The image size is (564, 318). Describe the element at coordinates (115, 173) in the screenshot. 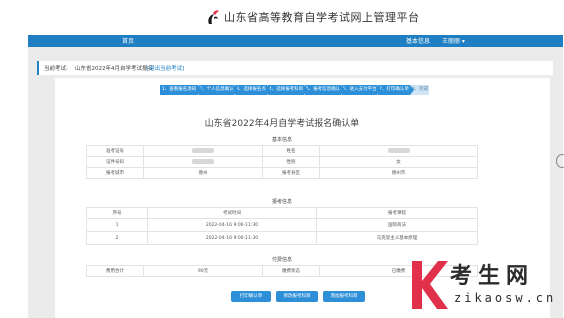

I see `cell-label: 报考城市` at that location.